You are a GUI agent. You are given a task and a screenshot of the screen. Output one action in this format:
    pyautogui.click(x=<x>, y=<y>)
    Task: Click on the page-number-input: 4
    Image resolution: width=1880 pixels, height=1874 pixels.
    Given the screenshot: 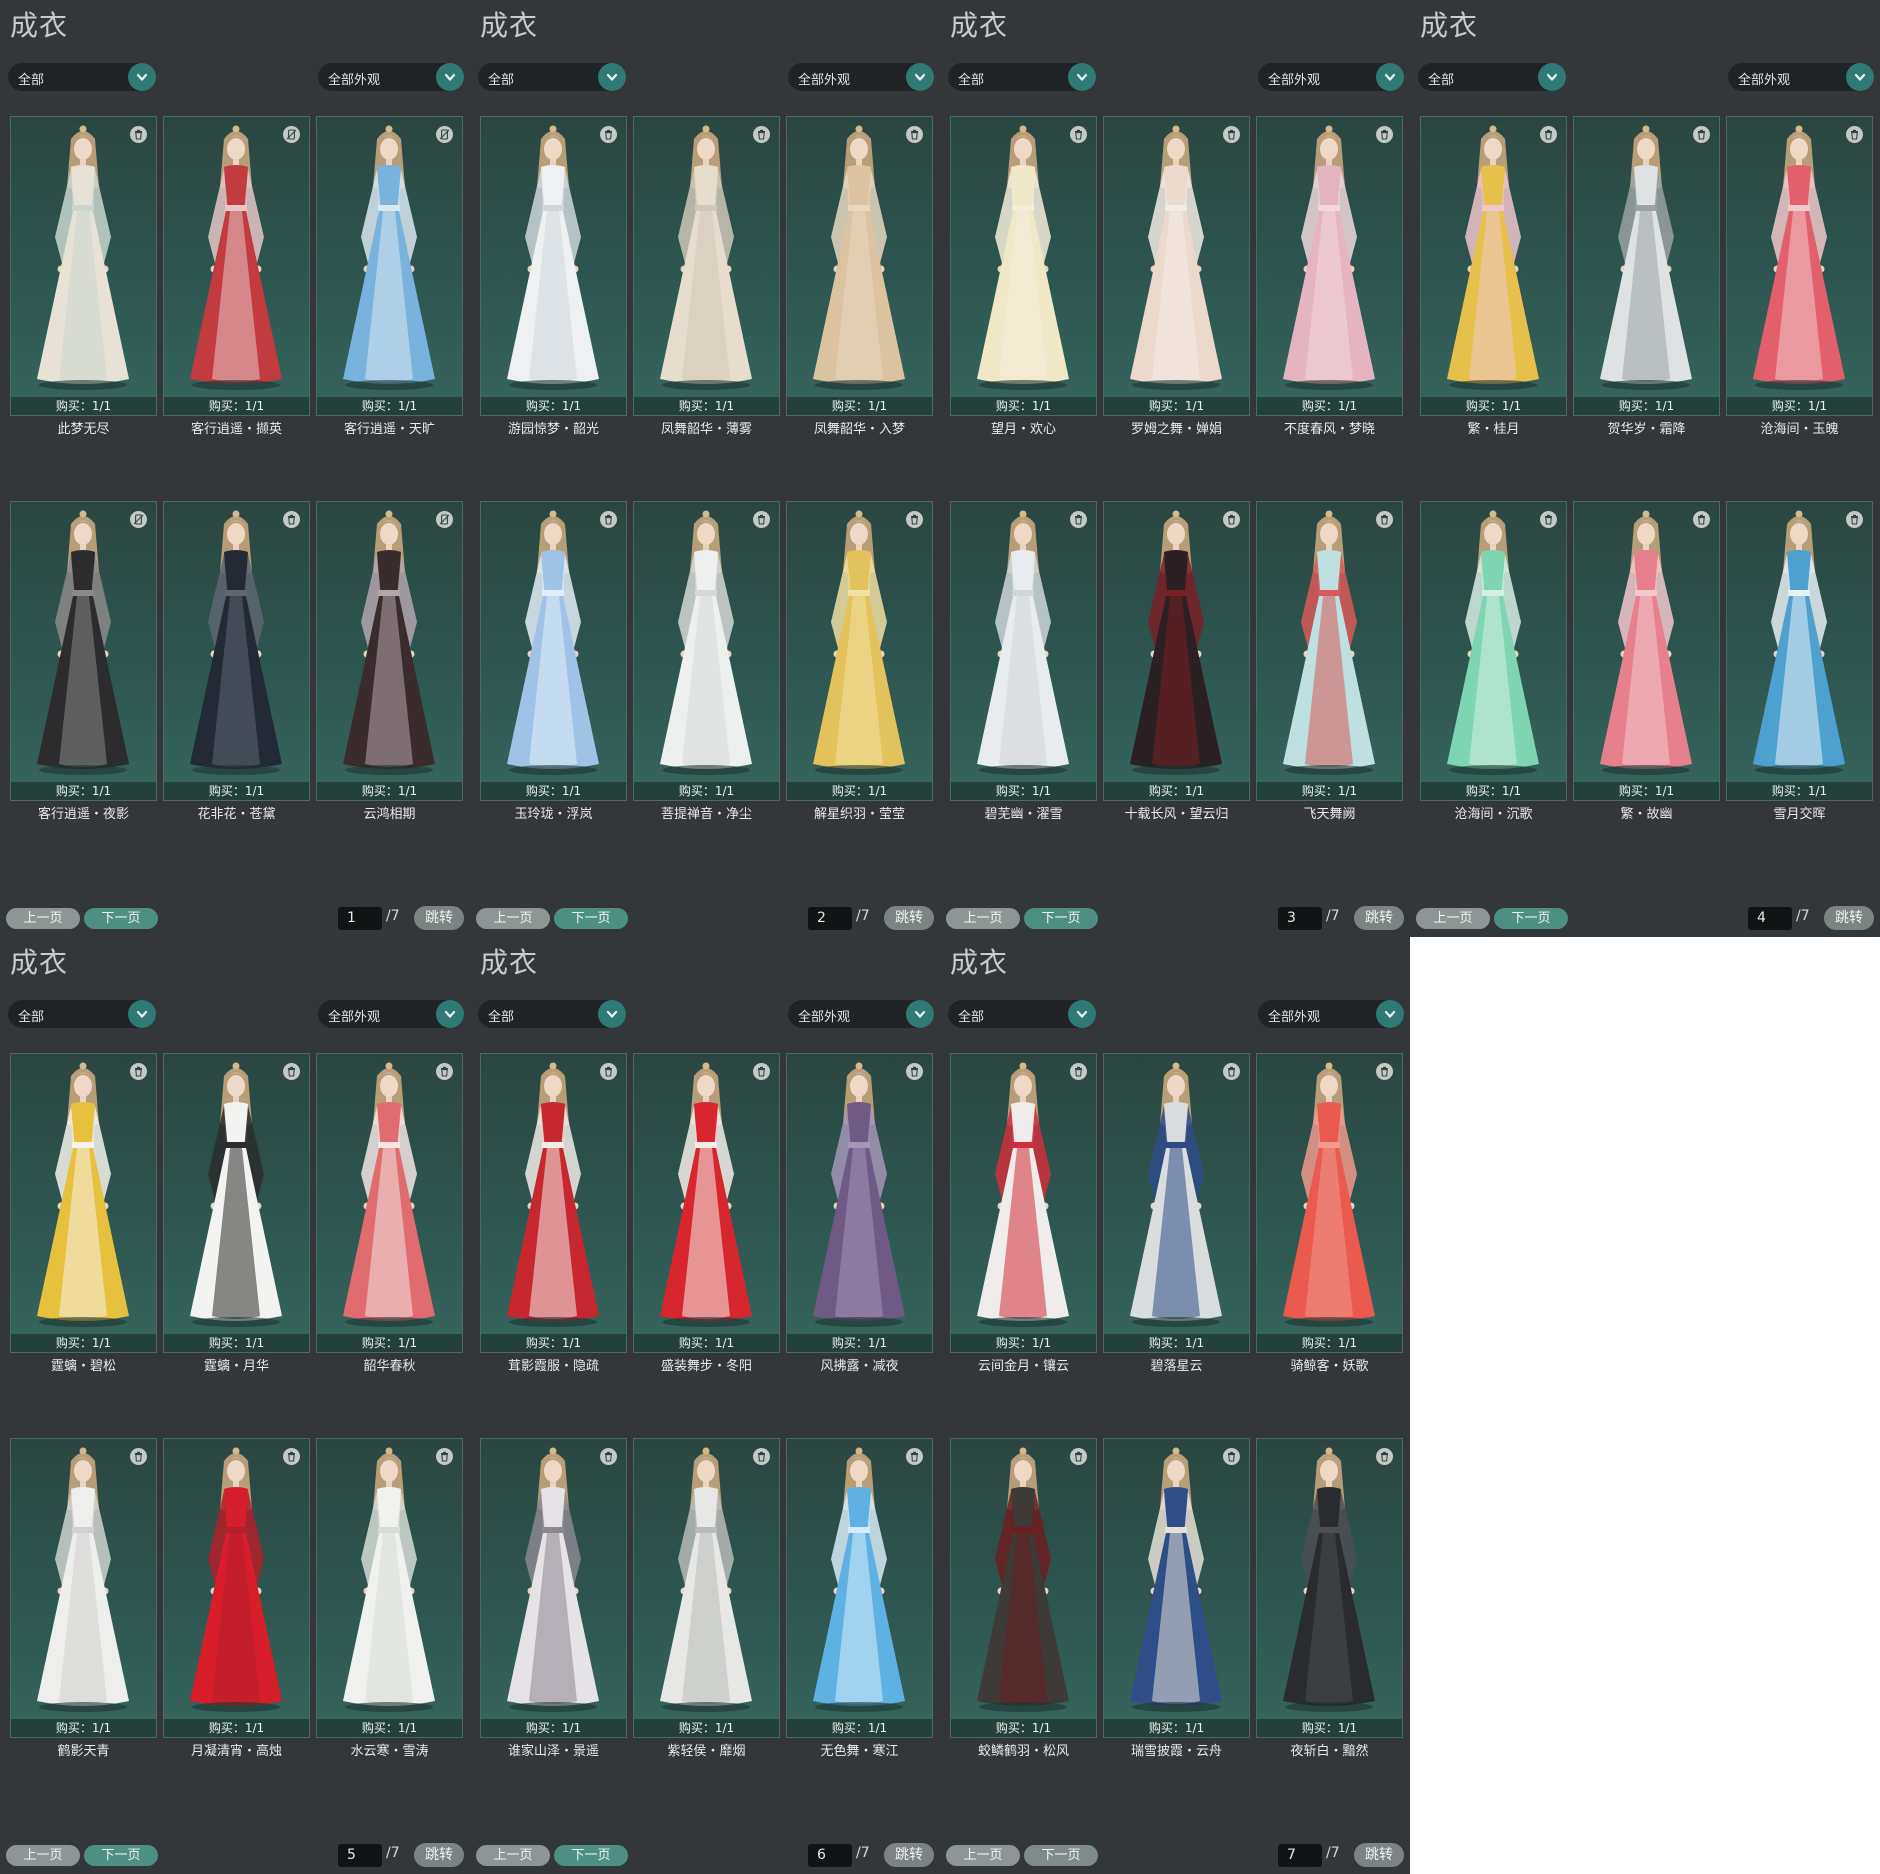 What is the action you would take?
    pyautogui.click(x=1770, y=918)
    